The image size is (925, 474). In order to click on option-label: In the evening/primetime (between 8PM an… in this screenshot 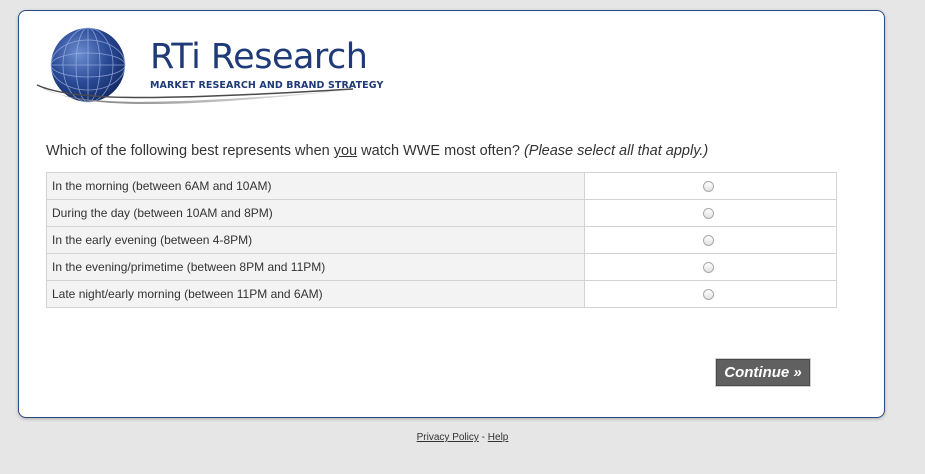, I will do `click(315, 267)`.